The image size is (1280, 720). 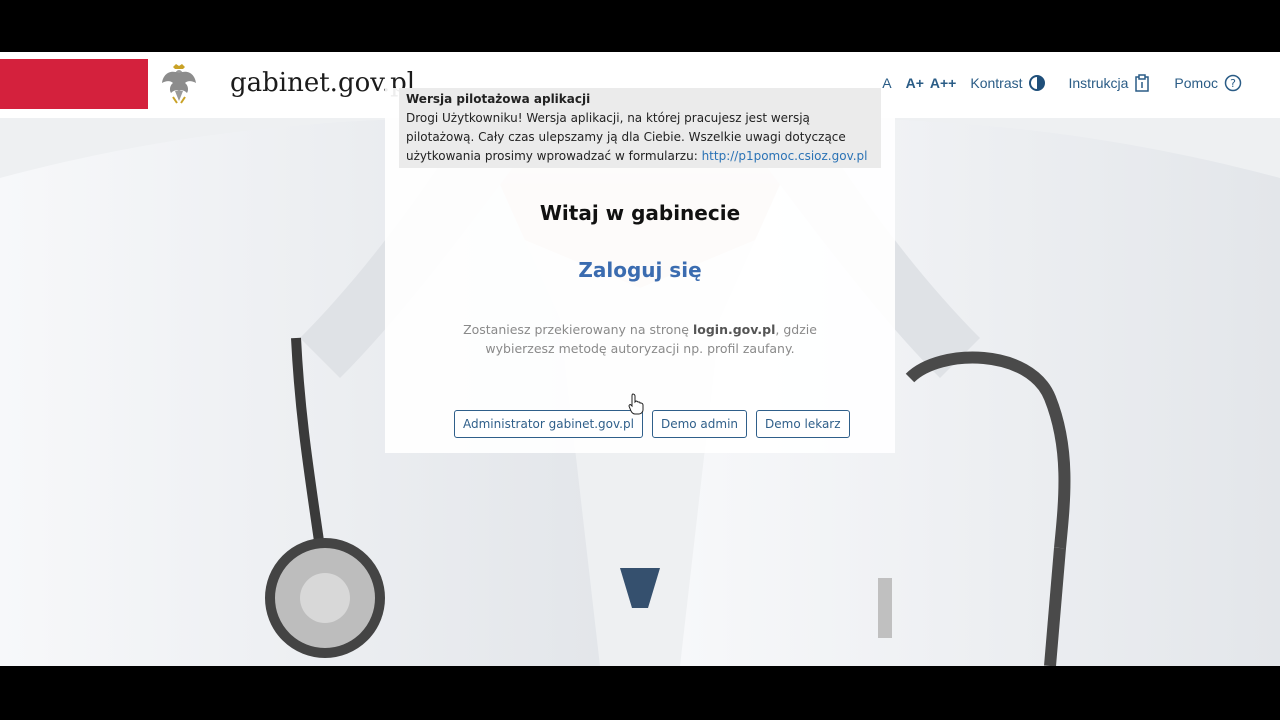 I want to click on contrast-toggle: Kontrast, so click(x=1007, y=83).